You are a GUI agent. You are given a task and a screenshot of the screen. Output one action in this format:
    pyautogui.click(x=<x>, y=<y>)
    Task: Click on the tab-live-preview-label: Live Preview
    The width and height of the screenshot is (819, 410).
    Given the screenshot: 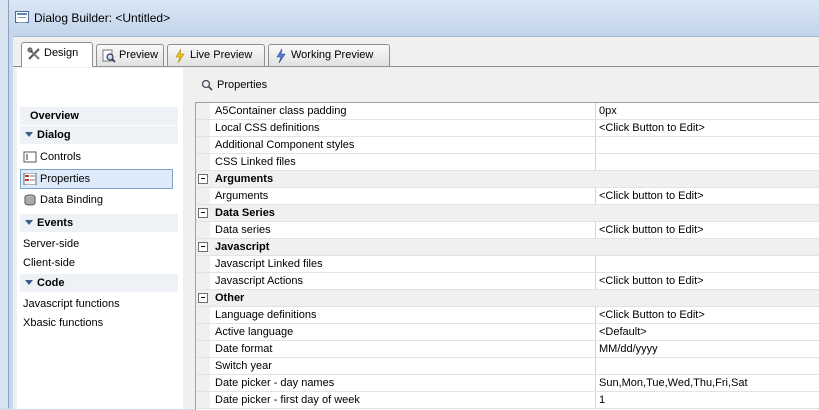 What is the action you would take?
    pyautogui.click(x=221, y=55)
    